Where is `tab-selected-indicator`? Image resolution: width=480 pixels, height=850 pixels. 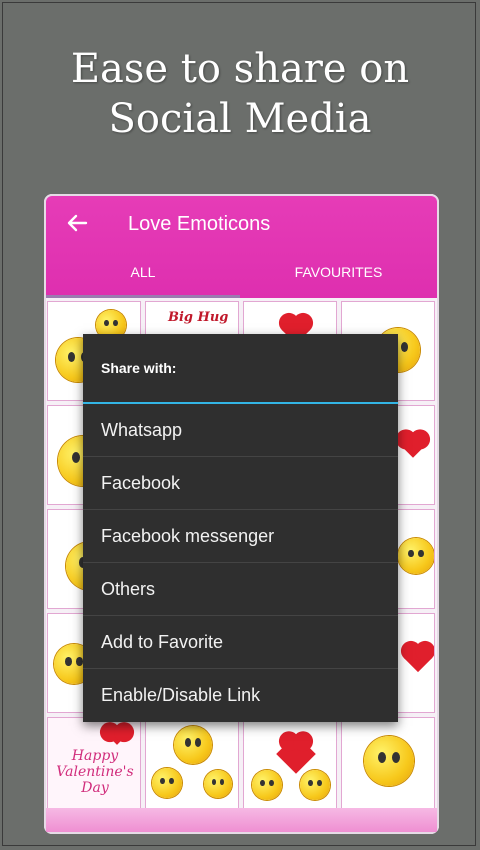
tab-selected-indicator is located at coordinates (143, 296).